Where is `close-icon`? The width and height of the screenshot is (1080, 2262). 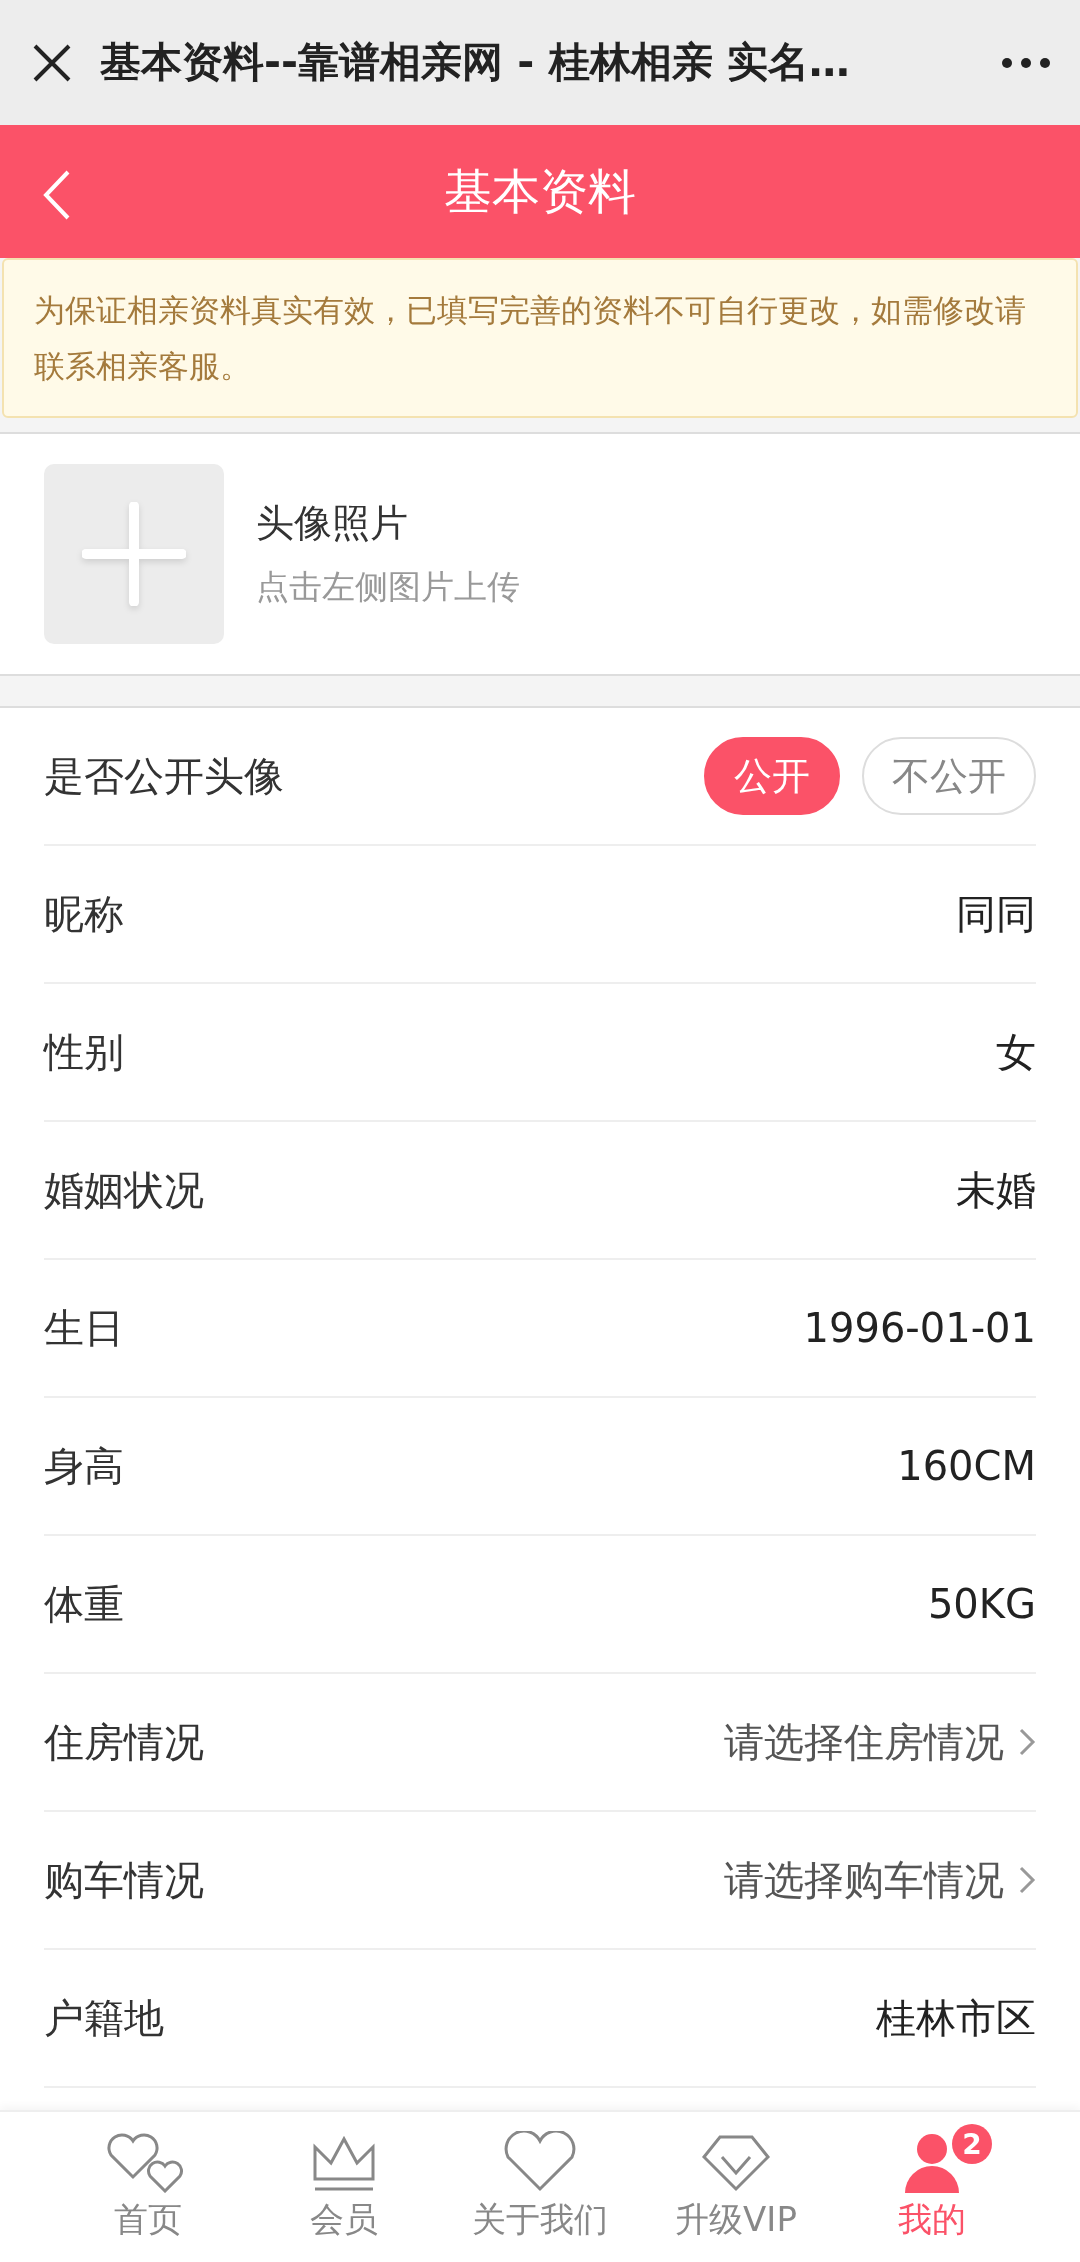 close-icon is located at coordinates (52, 62).